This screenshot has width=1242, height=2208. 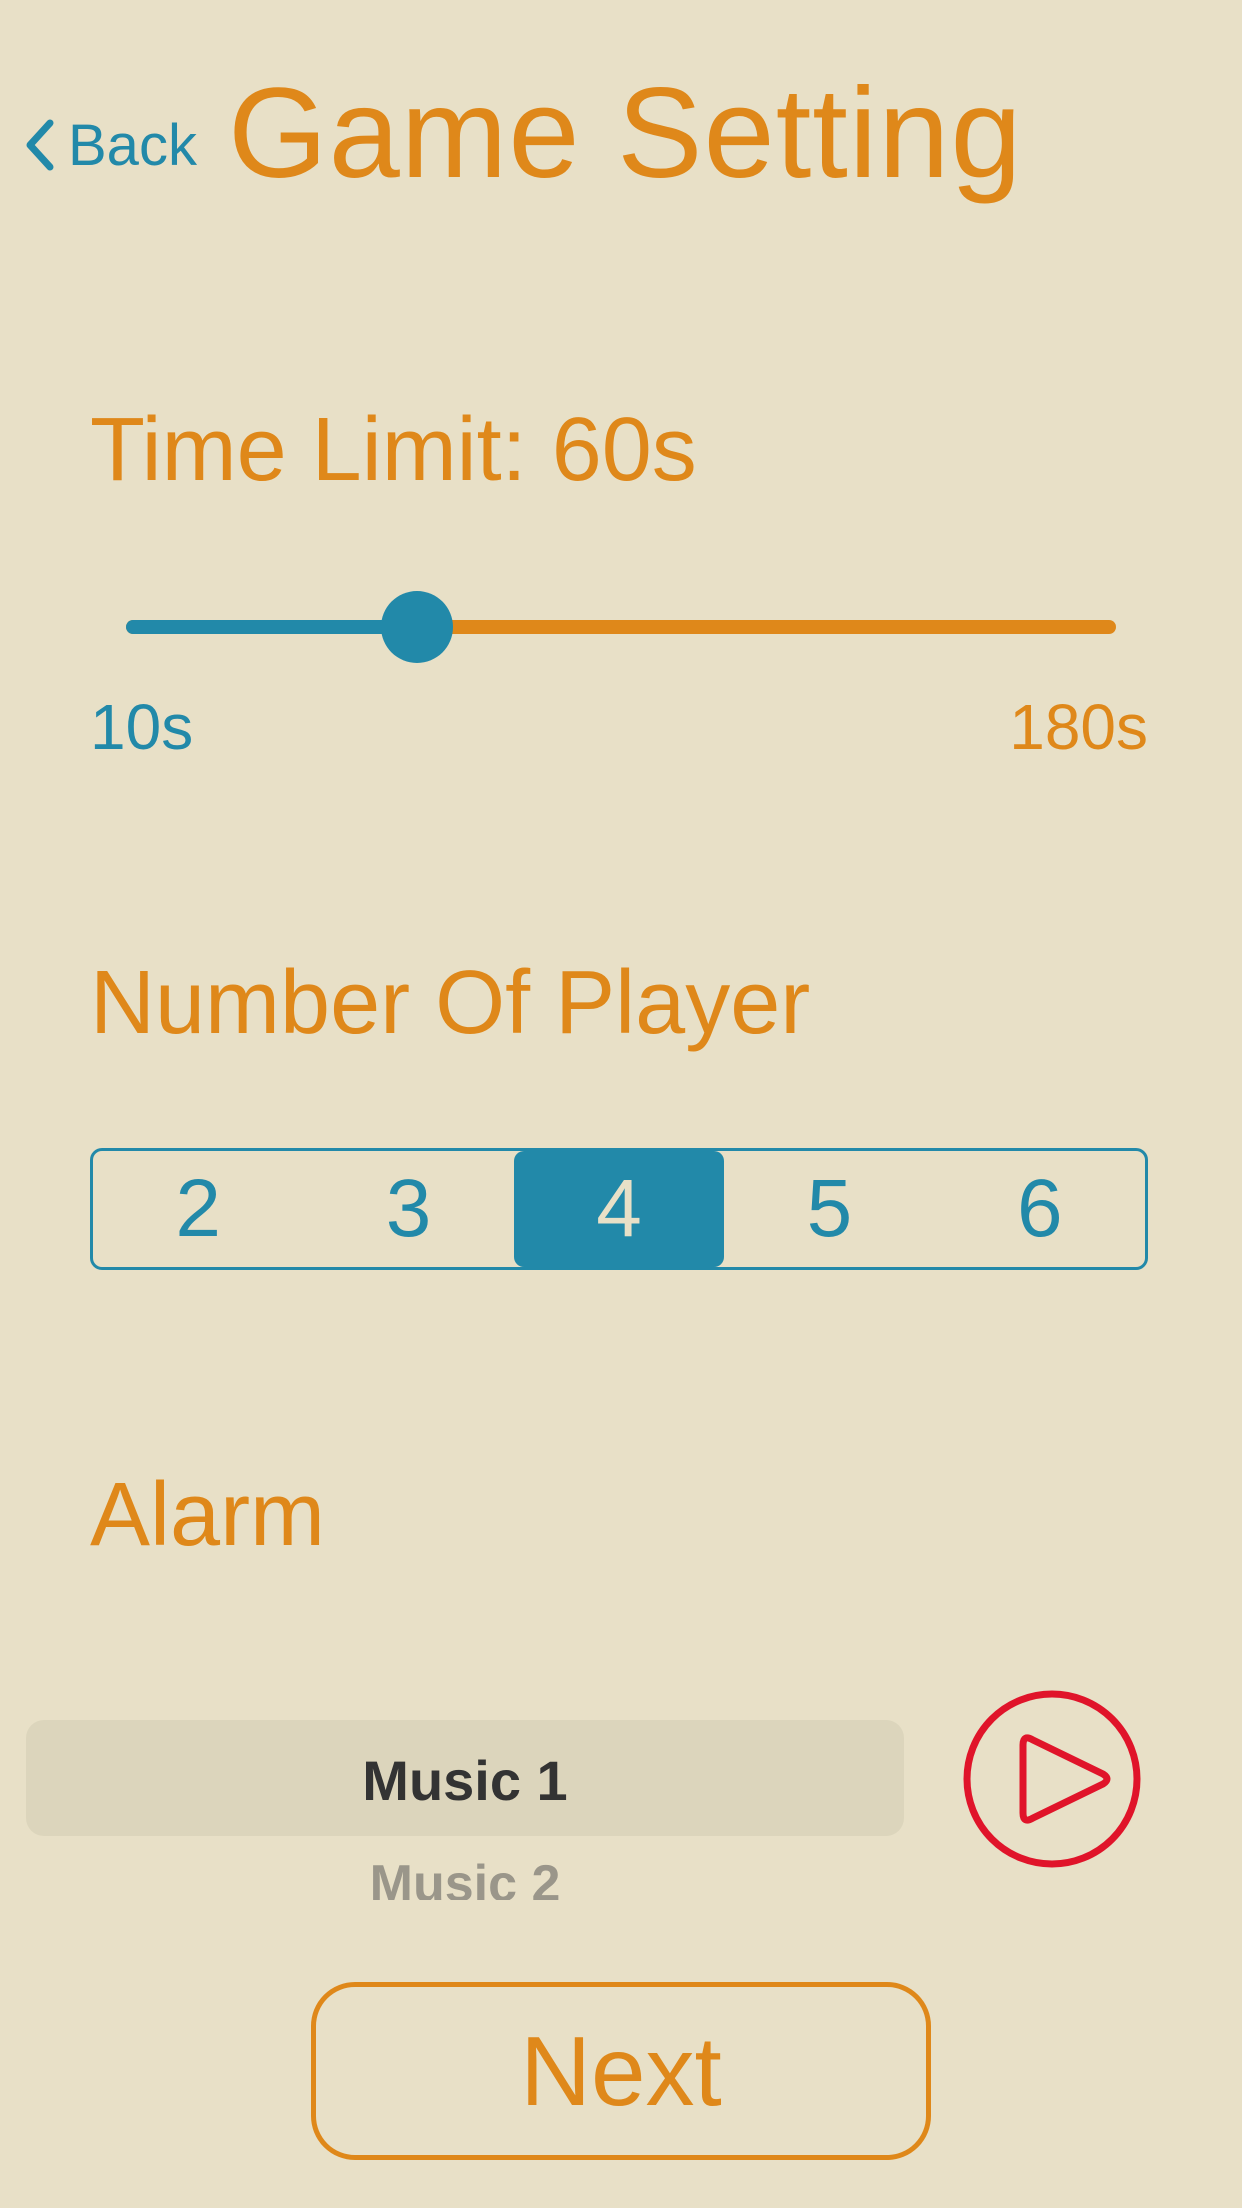 What do you see at coordinates (625, 133) in the screenshot?
I see `page-title: Game Setting` at bounding box center [625, 133].